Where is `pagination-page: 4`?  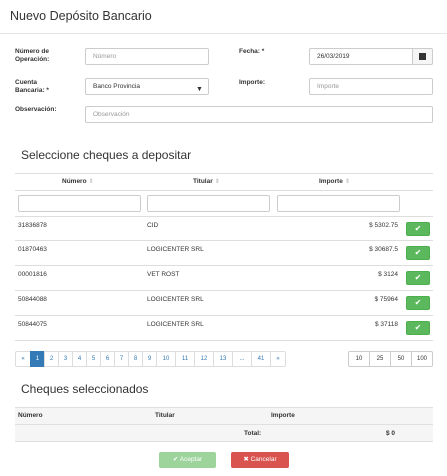 pagination-page: 4 is located at coordinates (79, 359).